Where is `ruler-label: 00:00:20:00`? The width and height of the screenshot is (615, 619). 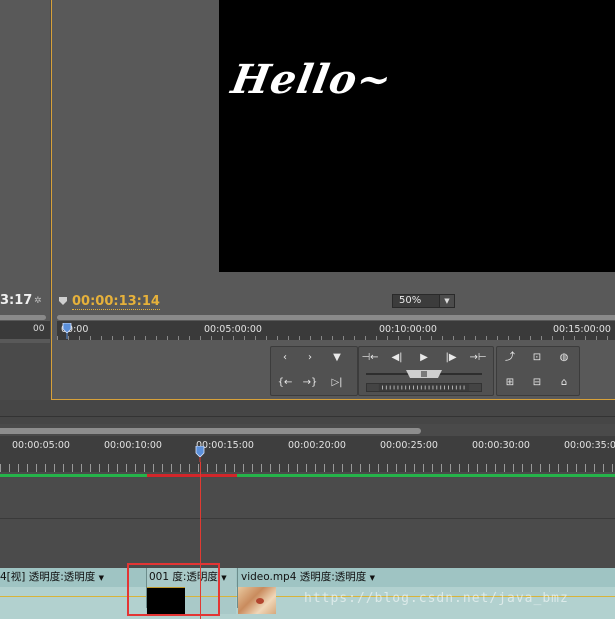 ruler-label: 00:00:20:00 is located at coordinates (317, 445).